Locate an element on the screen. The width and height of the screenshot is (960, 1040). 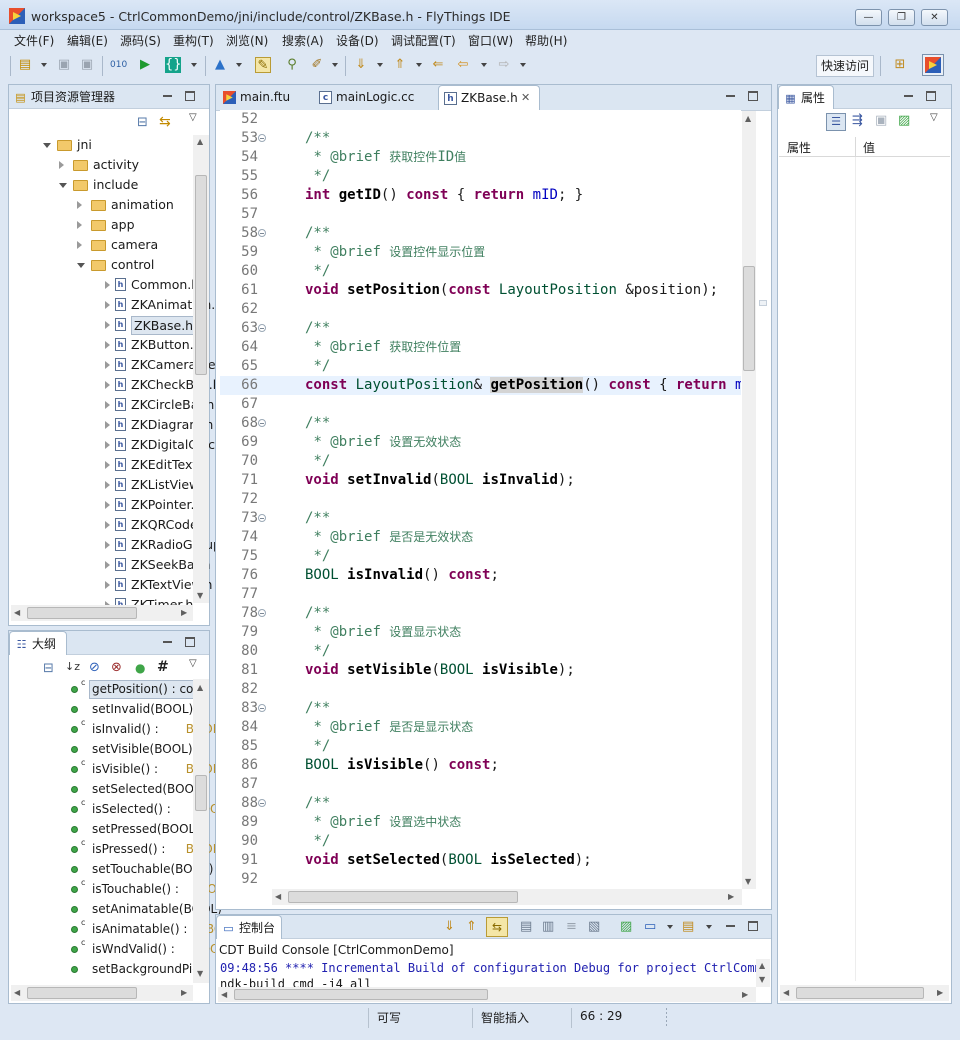
tree-file-item: h ZKRadioGroup.h is located at coordinates (121, 545).